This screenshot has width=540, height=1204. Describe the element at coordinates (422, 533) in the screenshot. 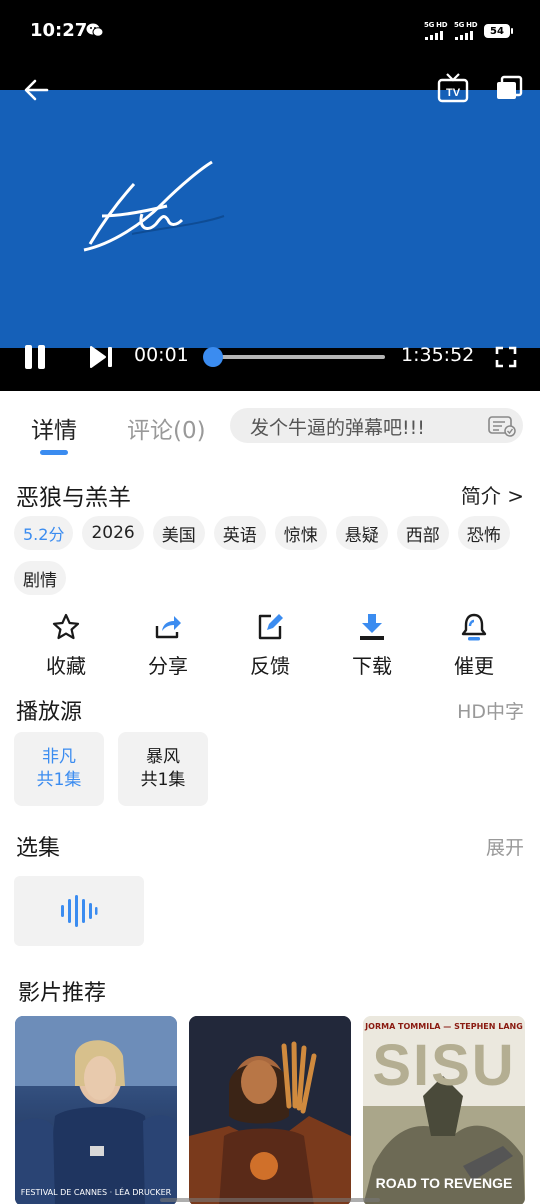

I see `tag-chip: 西部` at that location.